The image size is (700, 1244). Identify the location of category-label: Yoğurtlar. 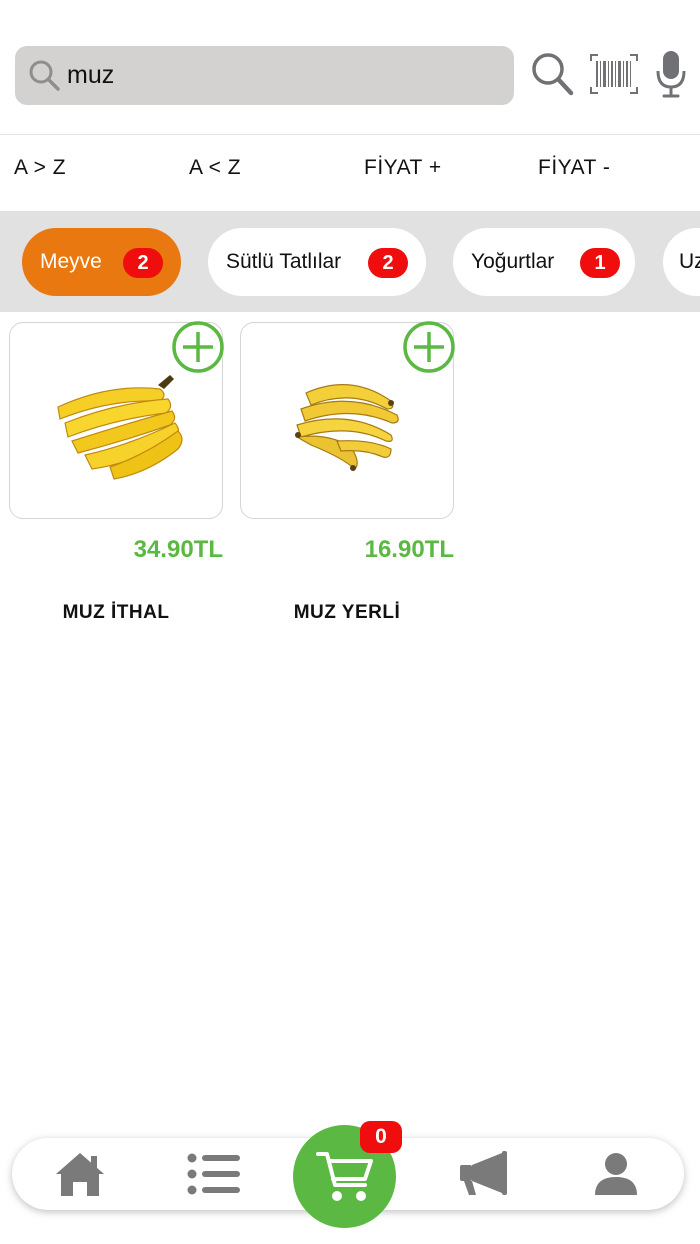
(513, 261).